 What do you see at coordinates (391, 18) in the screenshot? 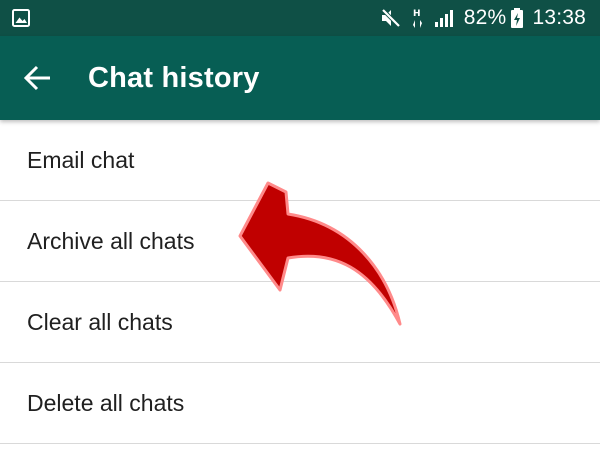
I see `mute-icon` at bounding box center [391, 18].